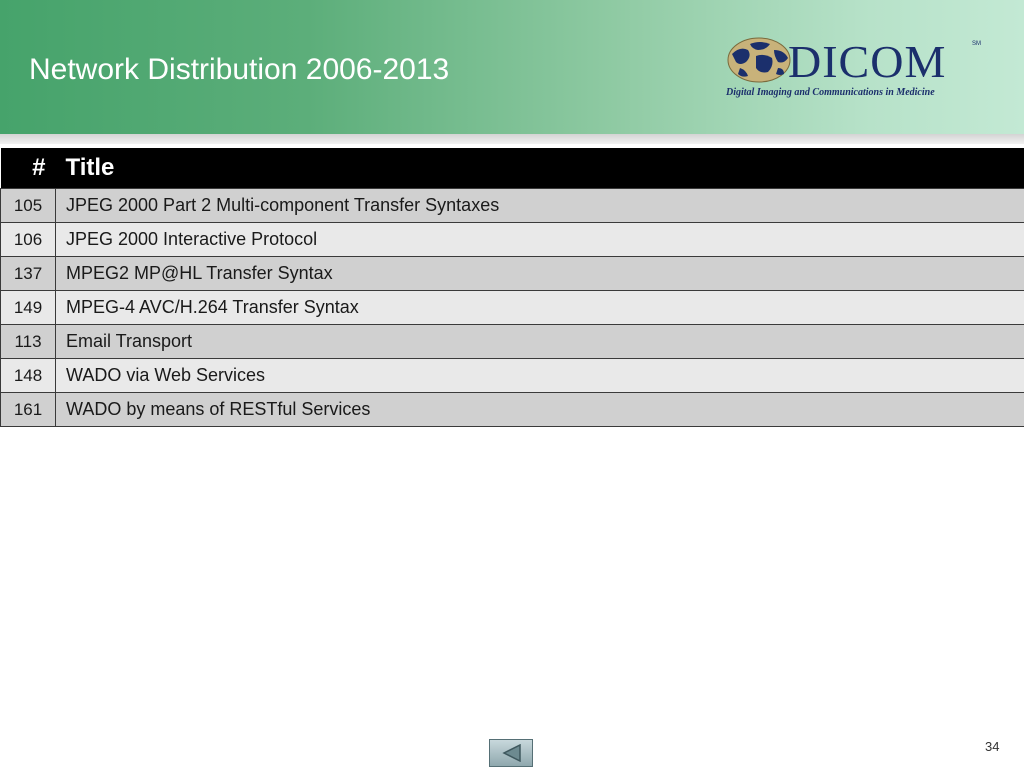 This screenshot has height=768, width=1024. Describe the element at coordinates (539, 341) in the screenshot. I see `row-title: Email Transport` at that location.